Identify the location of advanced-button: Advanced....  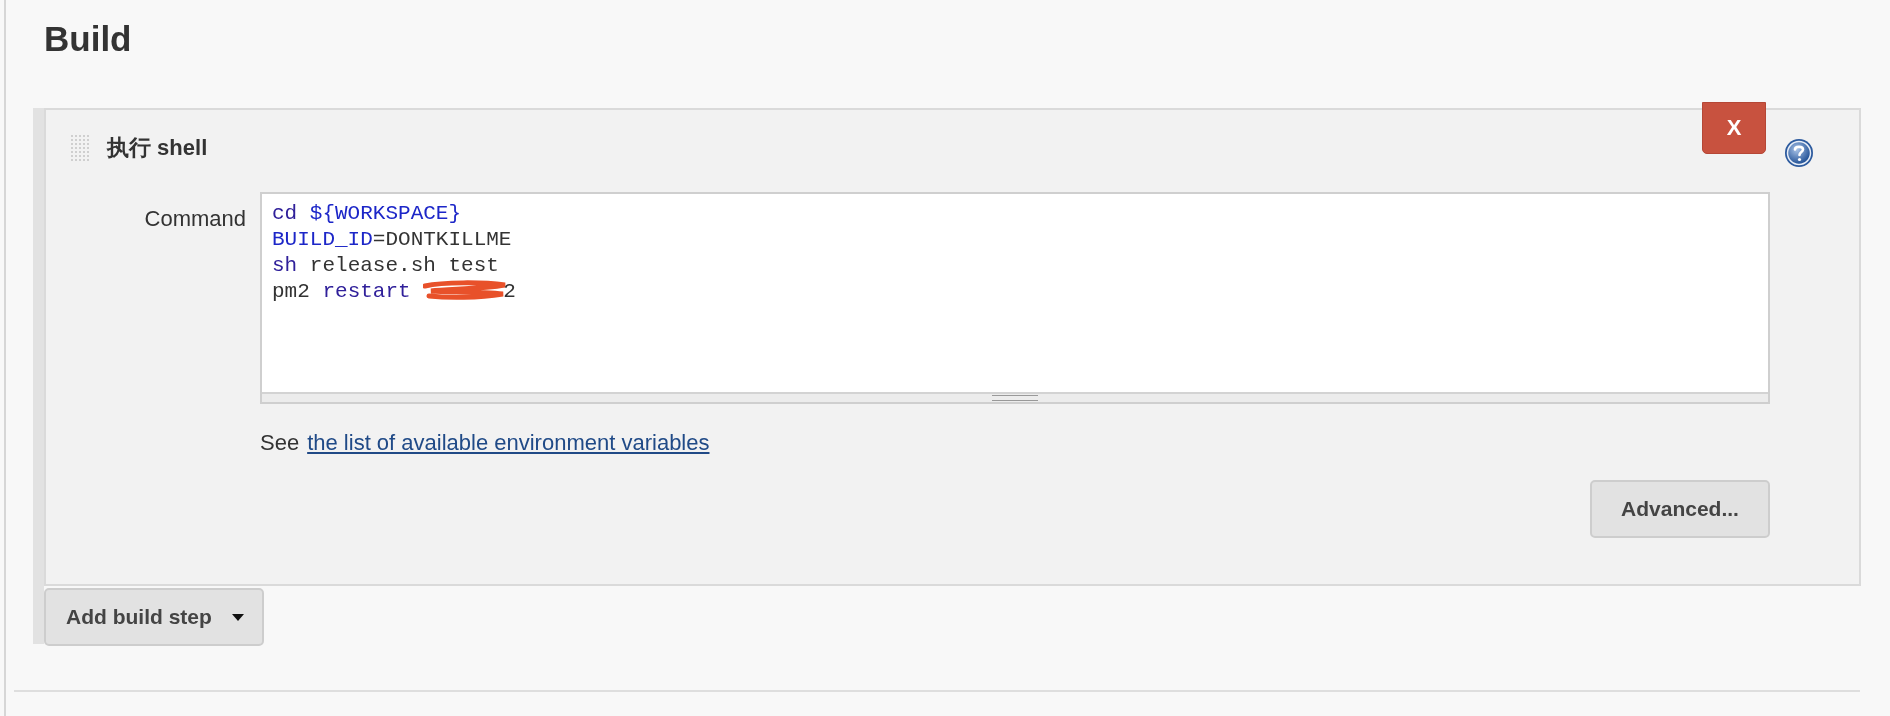
(1680, 509).